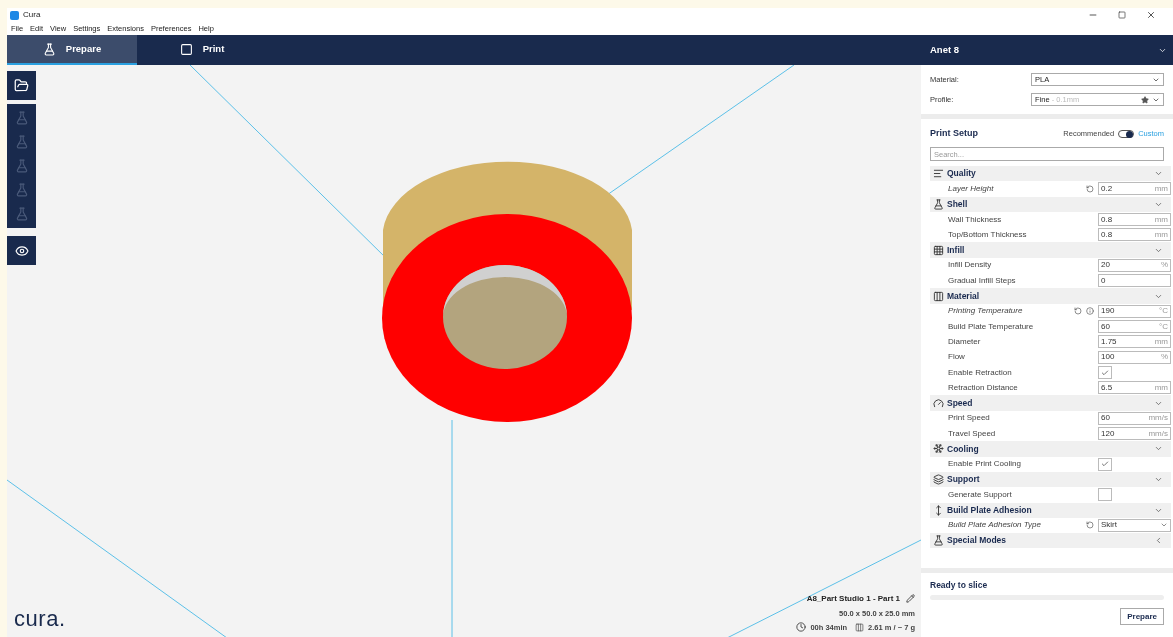  I want to click on section-title: Material, so click(964, 296).